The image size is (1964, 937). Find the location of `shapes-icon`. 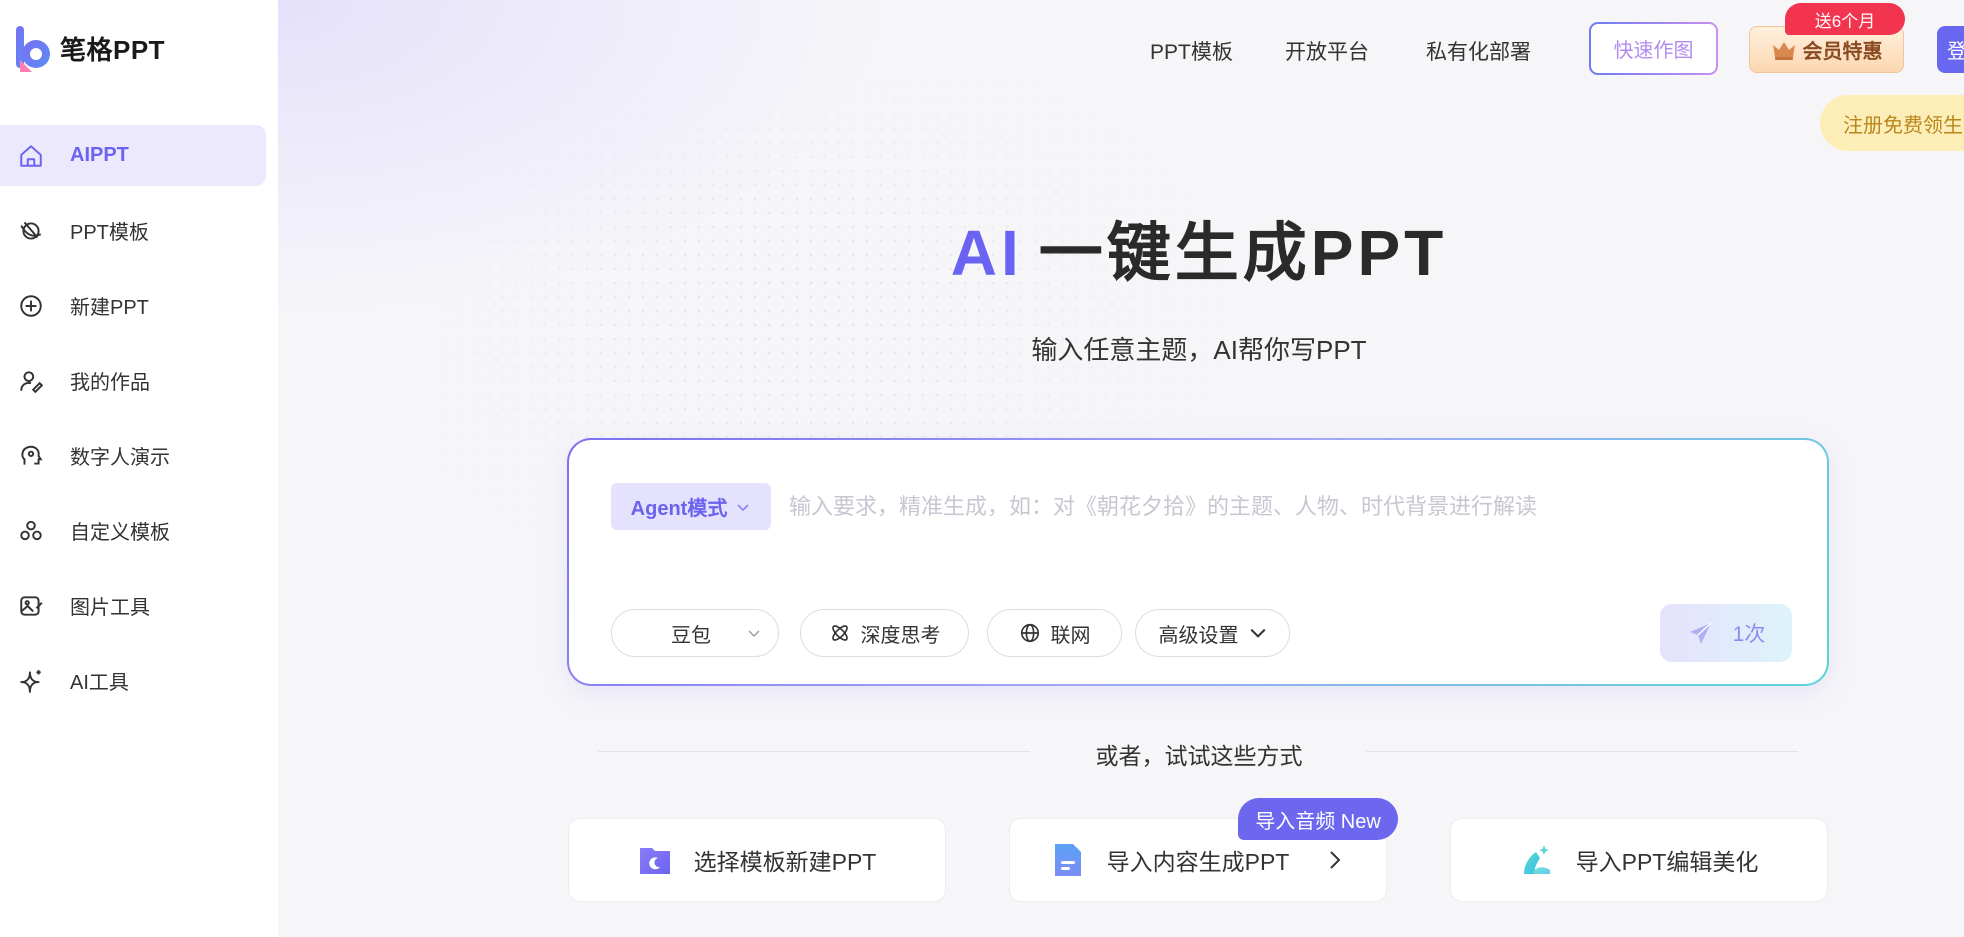

shapes-icon is located at coordinates (31, 531).